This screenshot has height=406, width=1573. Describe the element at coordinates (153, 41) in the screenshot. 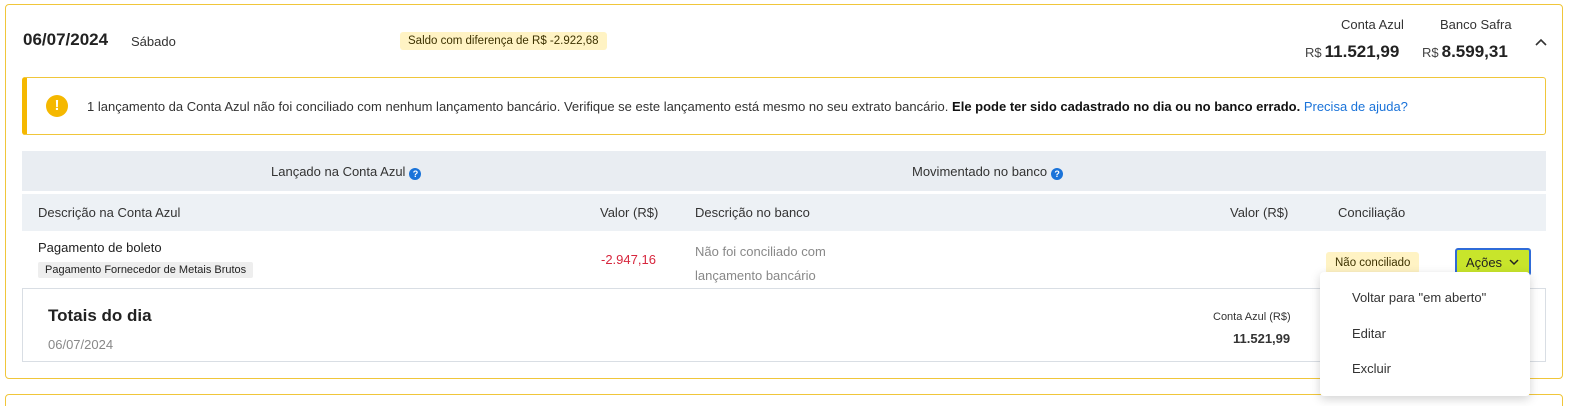

I see `day-weekday: Sábado` at that location.